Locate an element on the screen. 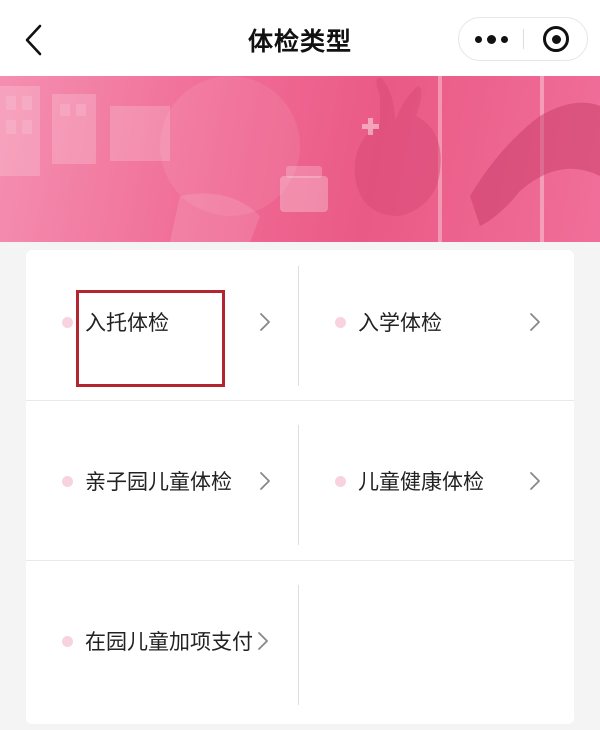  menu-item-enroll-school-exam: 入学体检 is located at coordinates (436, 322).